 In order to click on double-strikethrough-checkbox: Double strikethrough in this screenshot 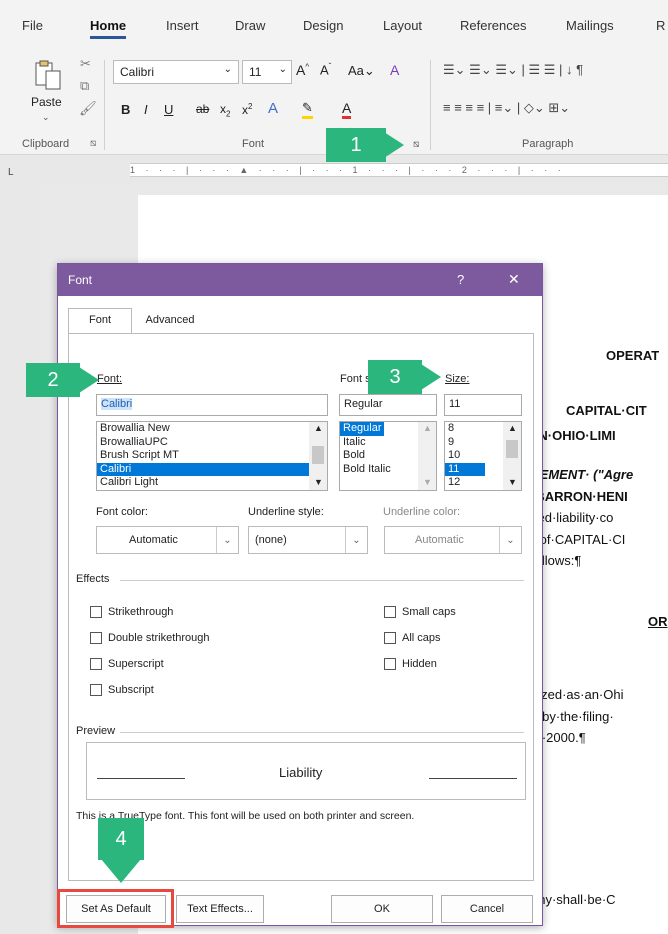, I will do `click(150, 638)`.